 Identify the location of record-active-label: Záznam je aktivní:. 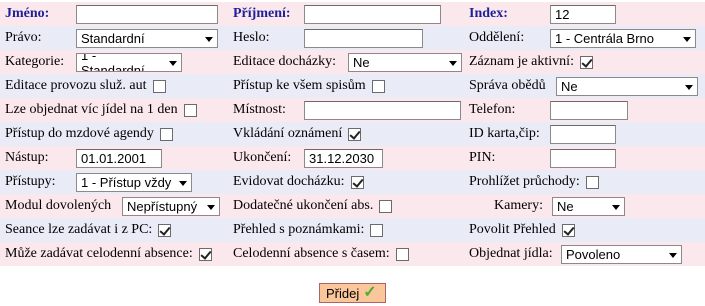
(521, 61).